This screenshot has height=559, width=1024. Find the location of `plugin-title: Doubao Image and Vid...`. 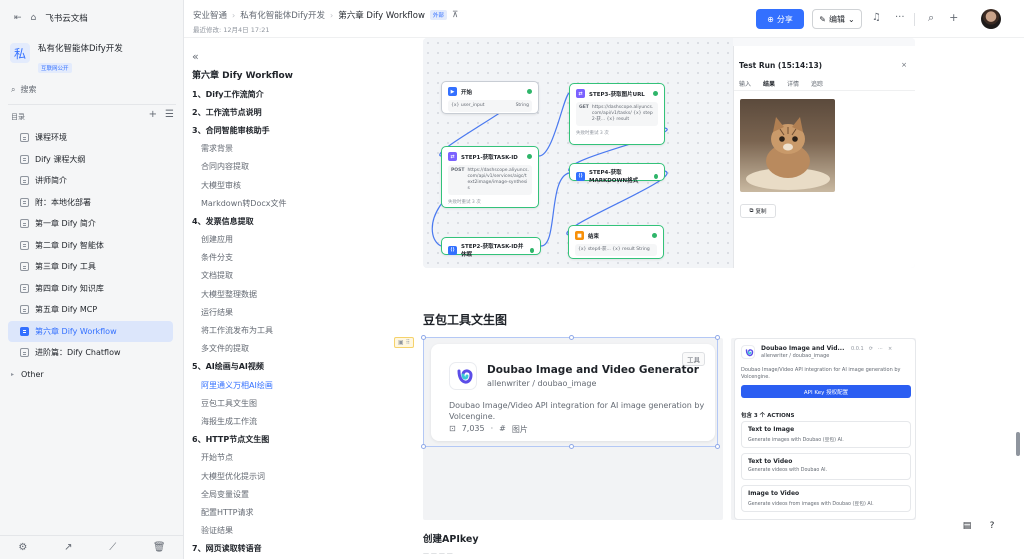

plugin-title: Doubao Image and Vid... is located at coordinates (803, 348).